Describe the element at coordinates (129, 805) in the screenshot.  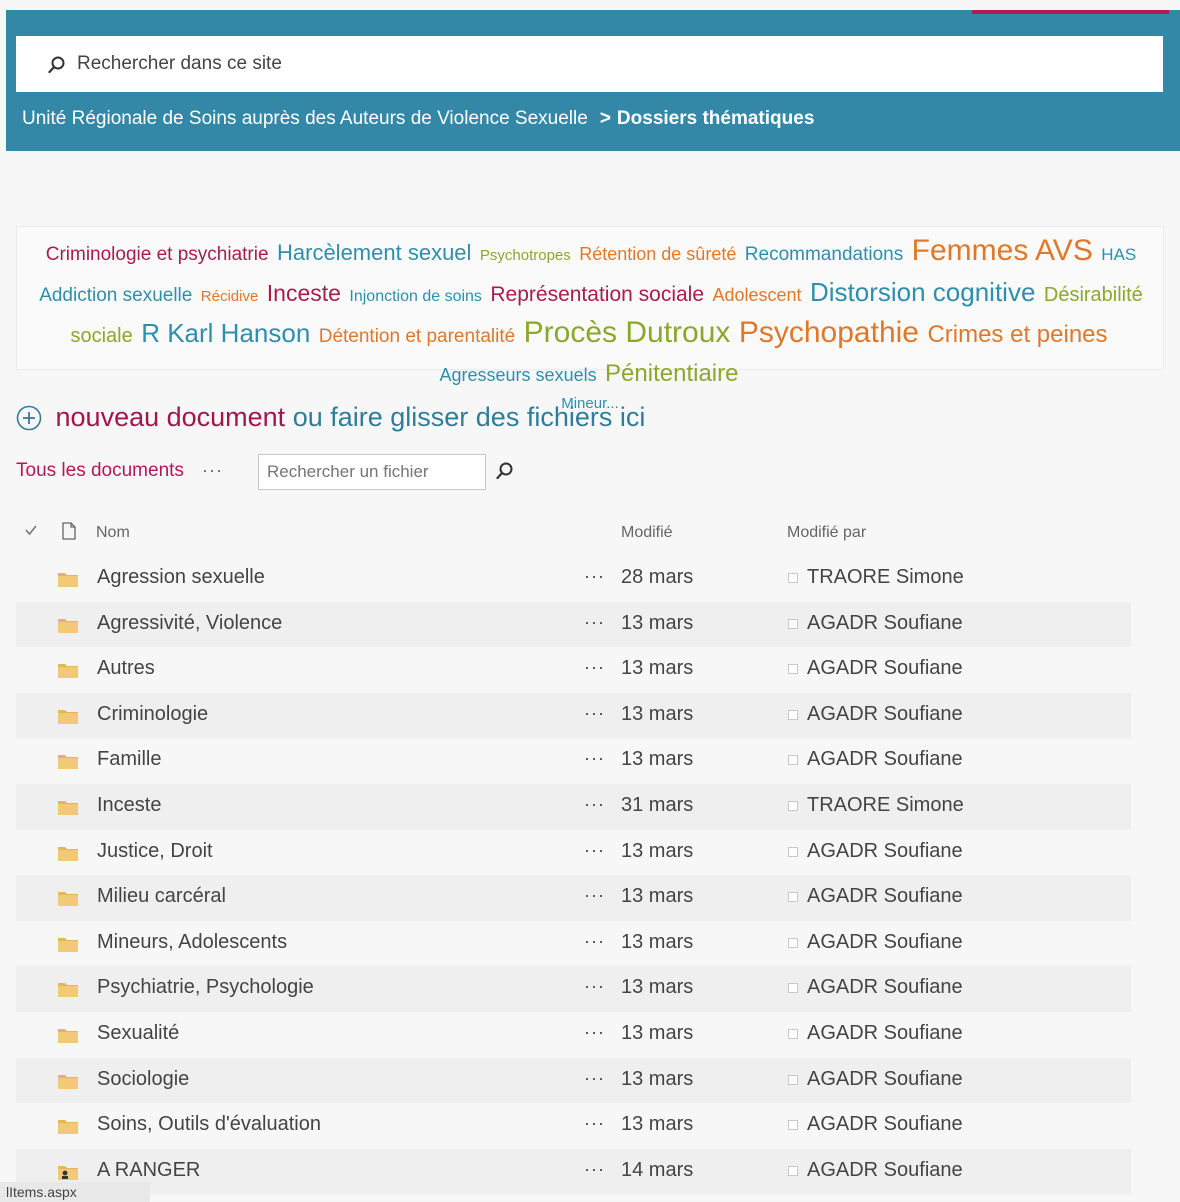
I see `folder-name-link: Inceste` at that location.